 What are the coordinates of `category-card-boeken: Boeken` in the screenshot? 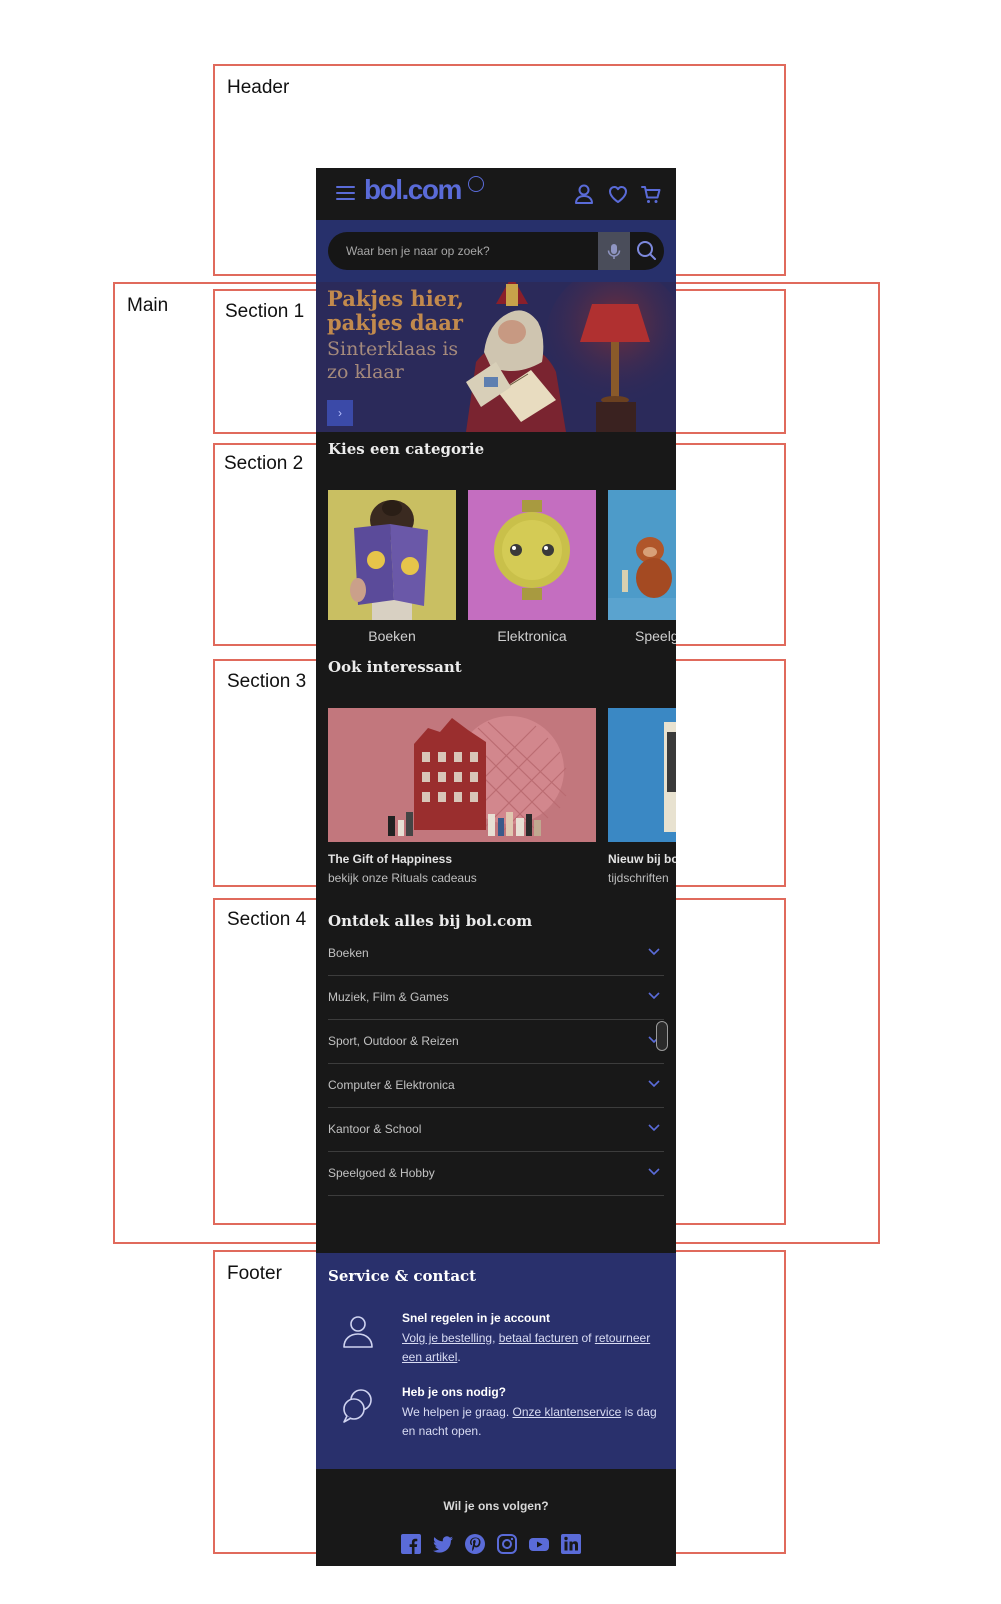 It's located at (392, 568).